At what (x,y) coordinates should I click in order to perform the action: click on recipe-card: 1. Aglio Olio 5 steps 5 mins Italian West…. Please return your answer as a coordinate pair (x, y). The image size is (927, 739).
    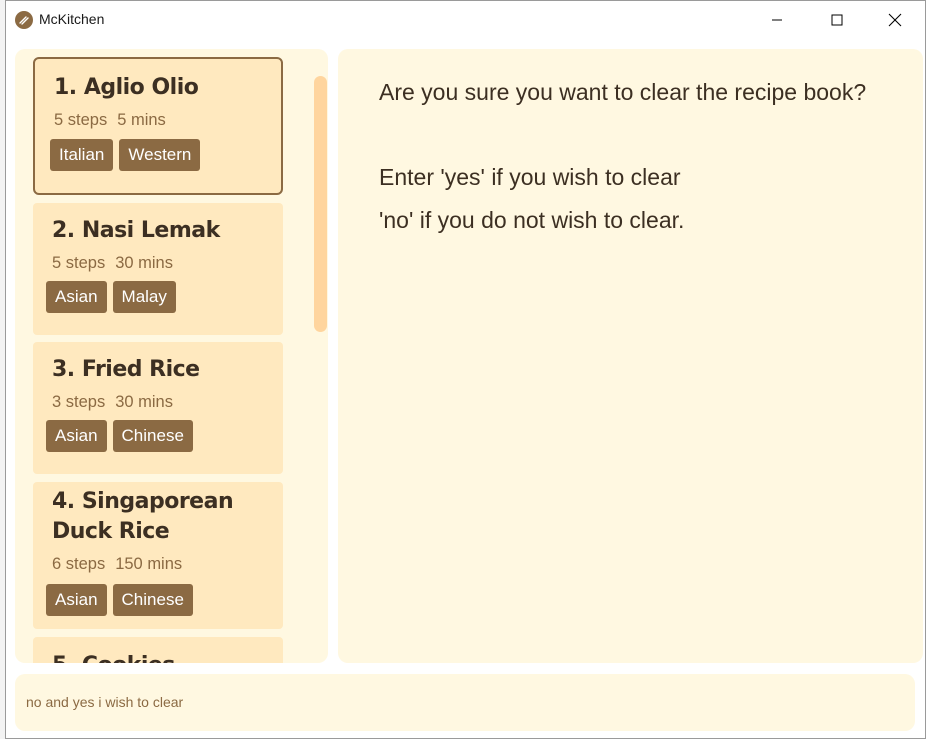
    Looking at the image, I should click on (158, 126).